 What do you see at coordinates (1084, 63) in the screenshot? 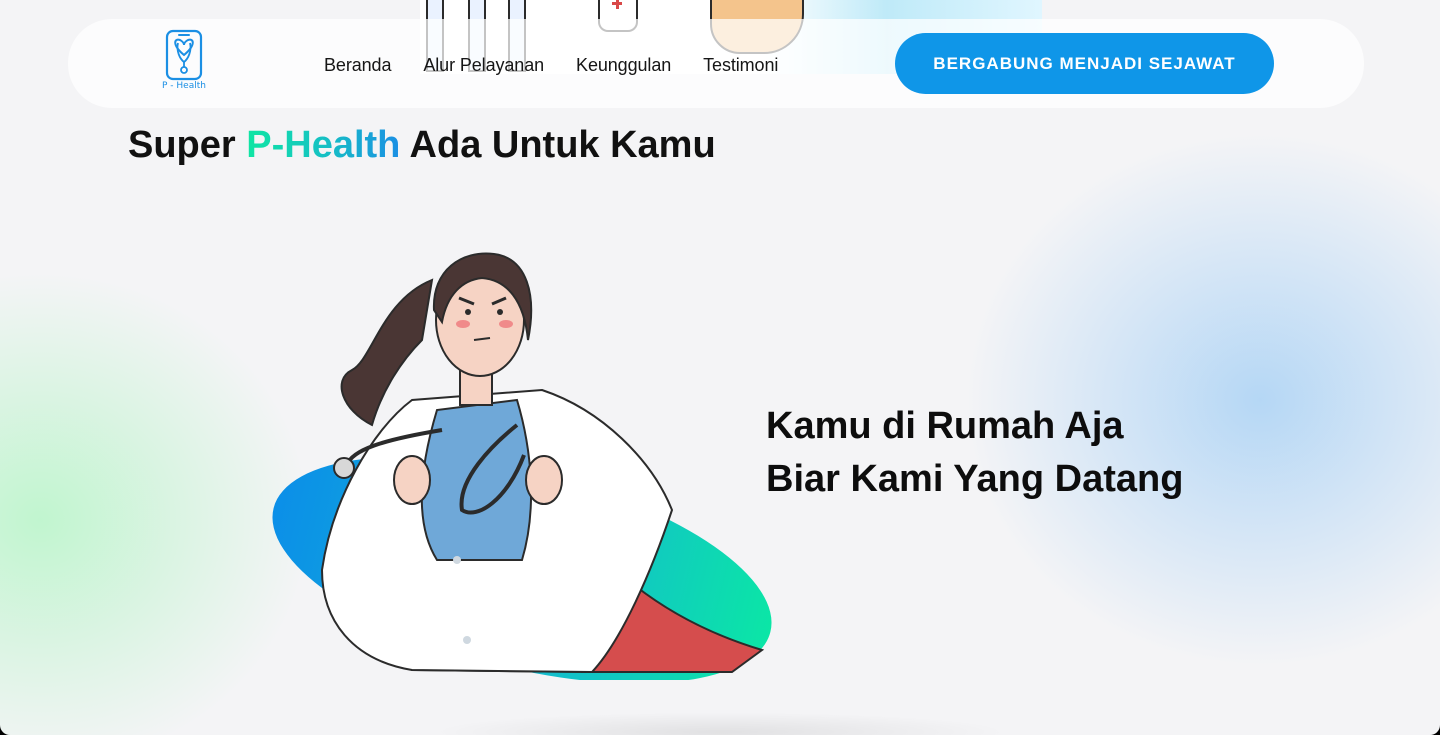
I see `join-as-partner-button: BERGABUNG MENJADI SEJAWAT` at bounding box center [1084, 63].